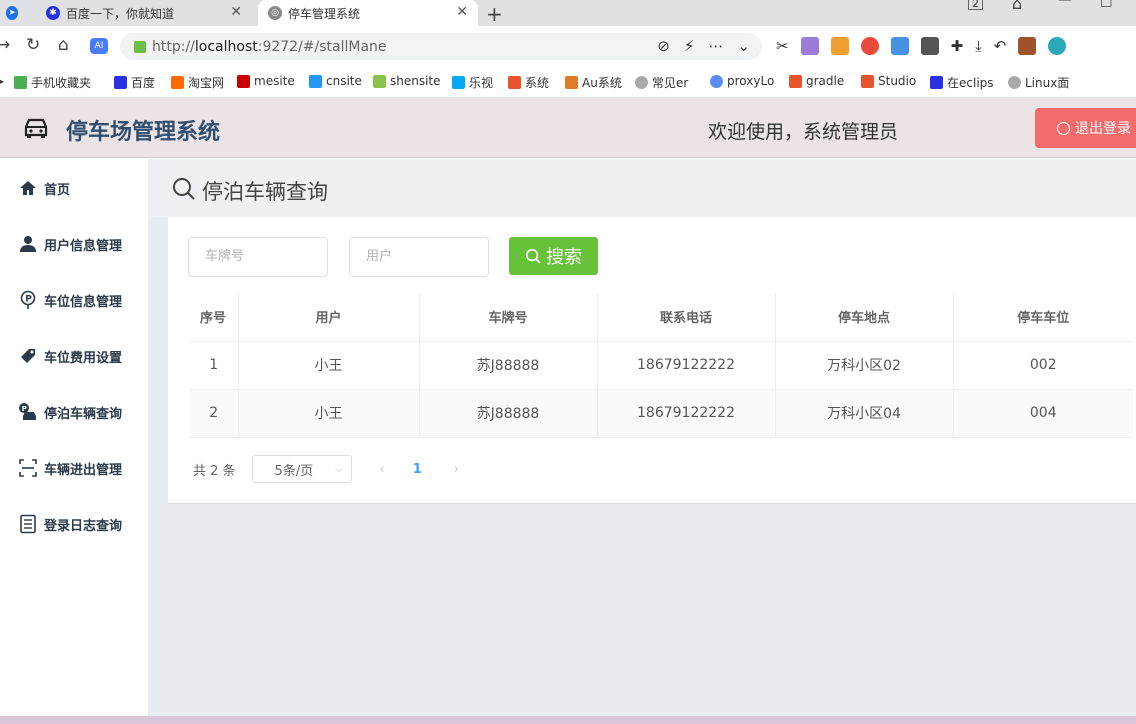  What do you see at coordinates (528, 82) in the screenshot?
I see `bookmark-item: 系统` at bounding box center [528, 82].